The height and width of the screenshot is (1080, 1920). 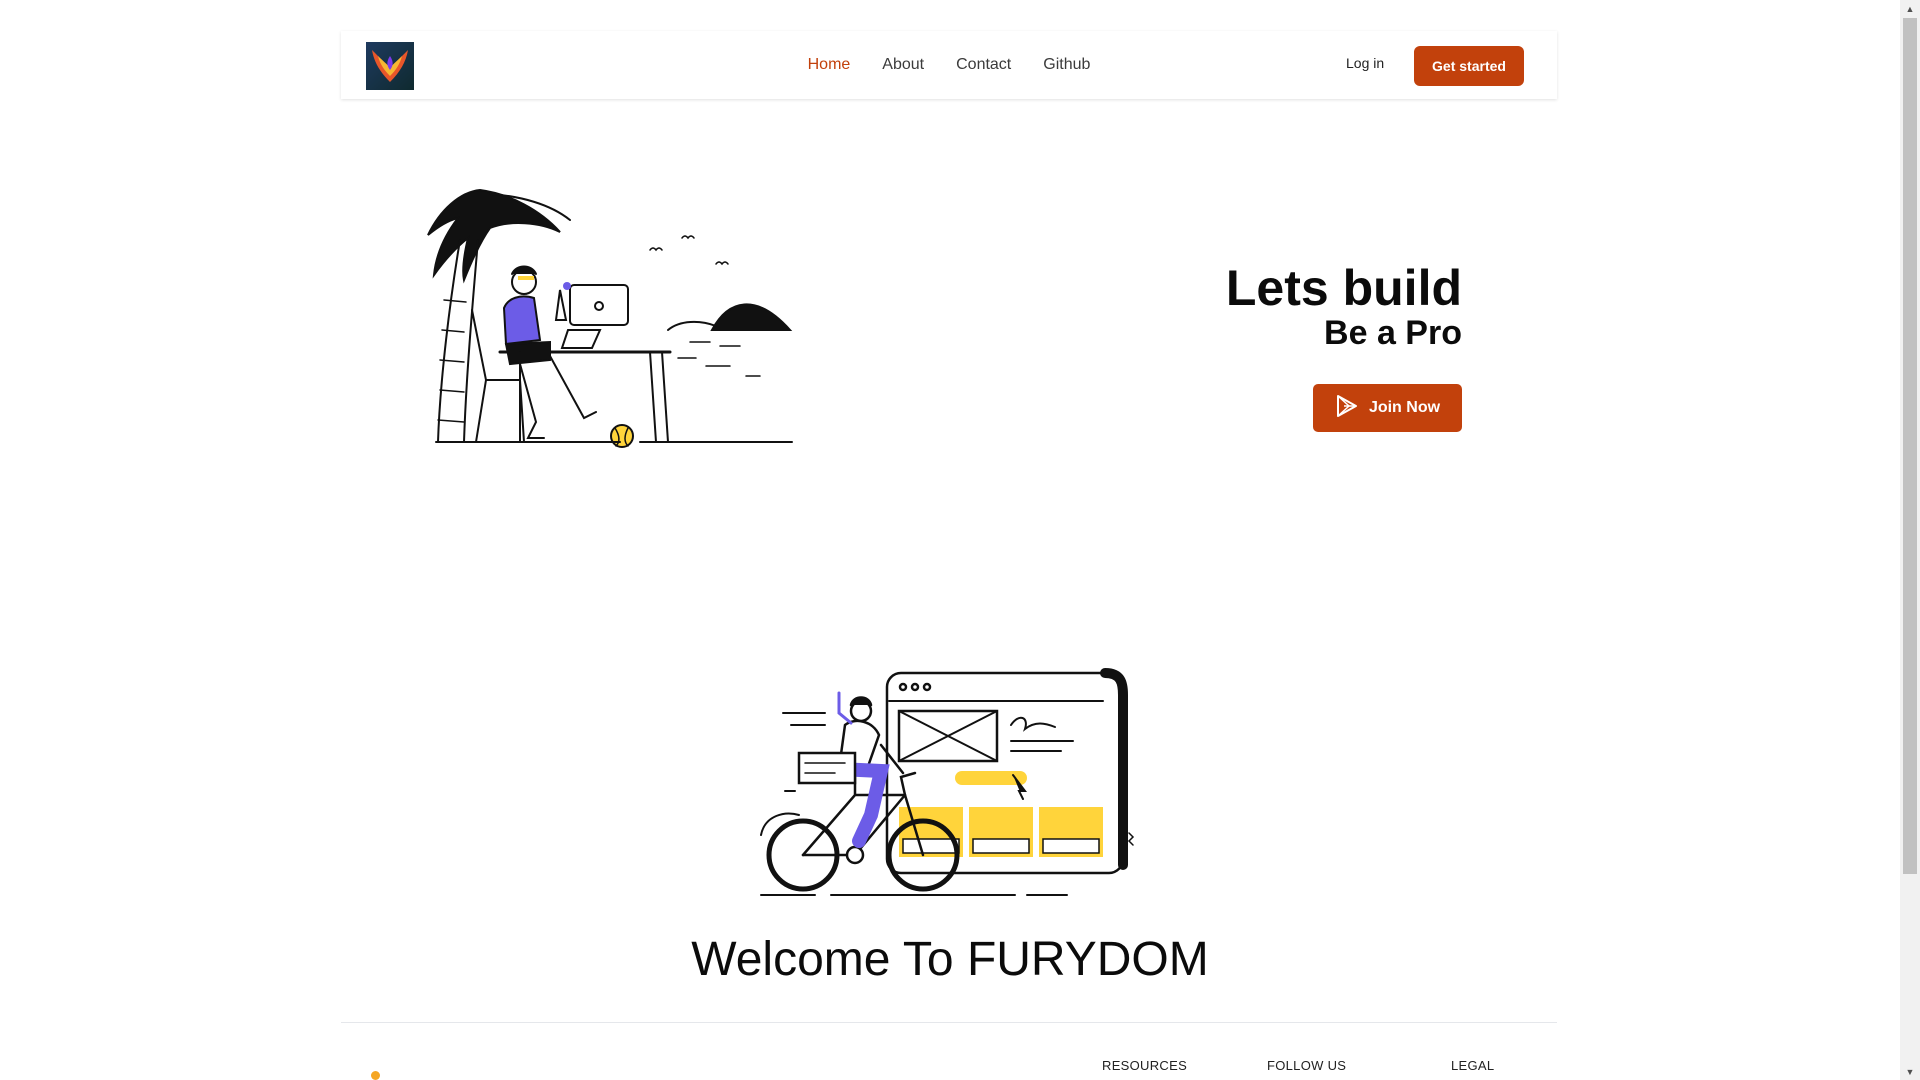 What do you see at coordinates (600, 315) in the screenshot?
I see `hero-illustration` at bounding box center [600, 315].